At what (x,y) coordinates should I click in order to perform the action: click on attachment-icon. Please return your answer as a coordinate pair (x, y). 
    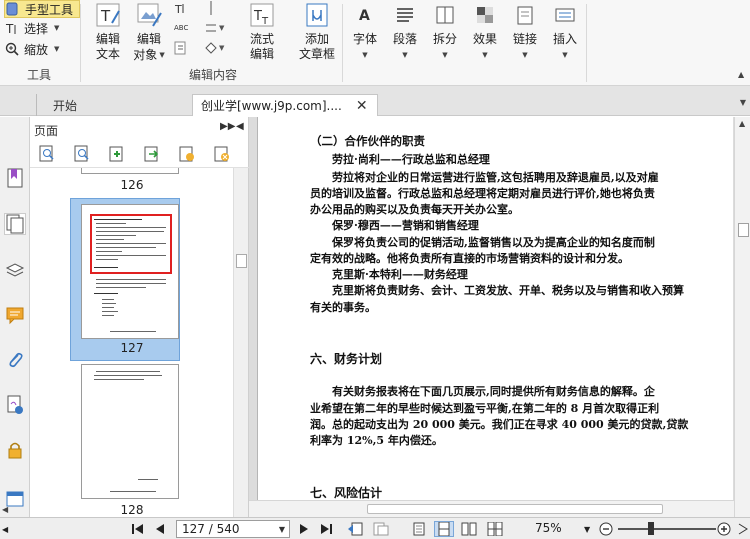
    Looking at the image, I should click on (15, 360).